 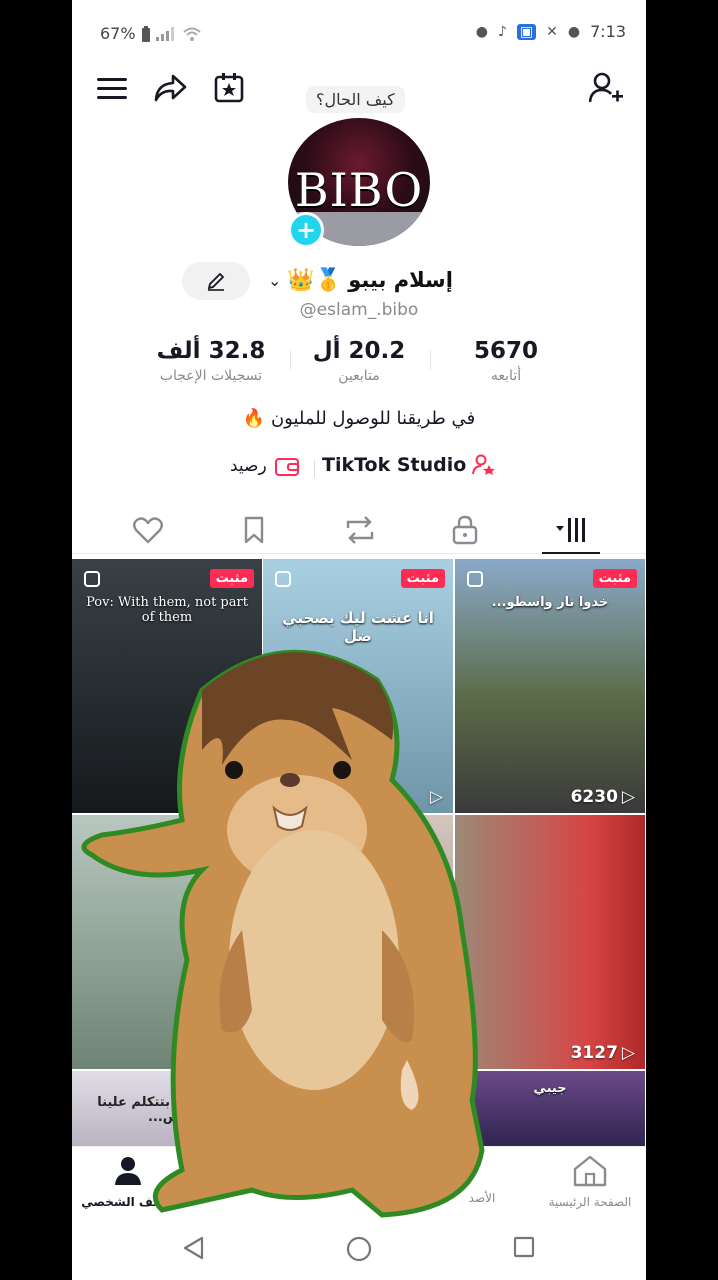 I want to click on repost-icon, so click(x=360, y=530).